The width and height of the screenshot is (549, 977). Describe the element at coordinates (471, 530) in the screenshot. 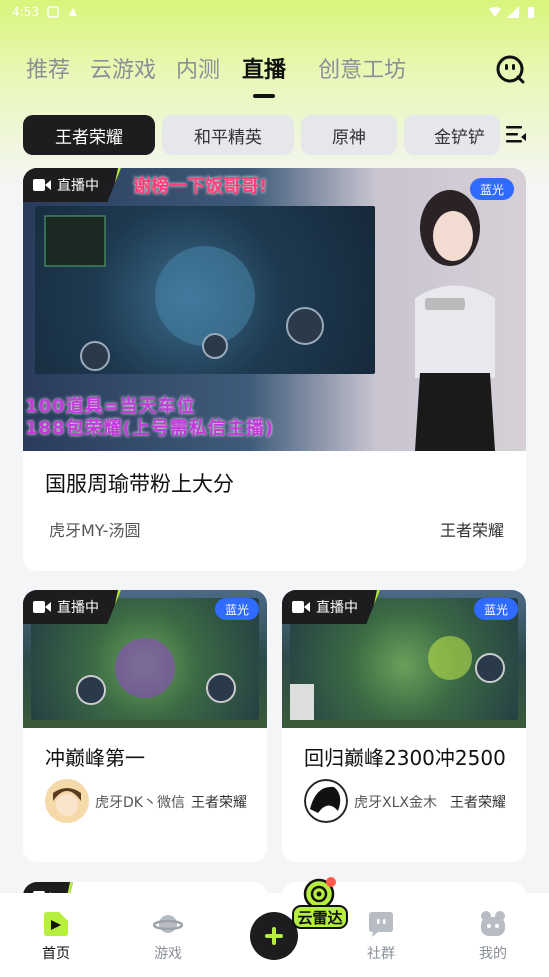

I see `featured-game: 王者荣耀` at that location.